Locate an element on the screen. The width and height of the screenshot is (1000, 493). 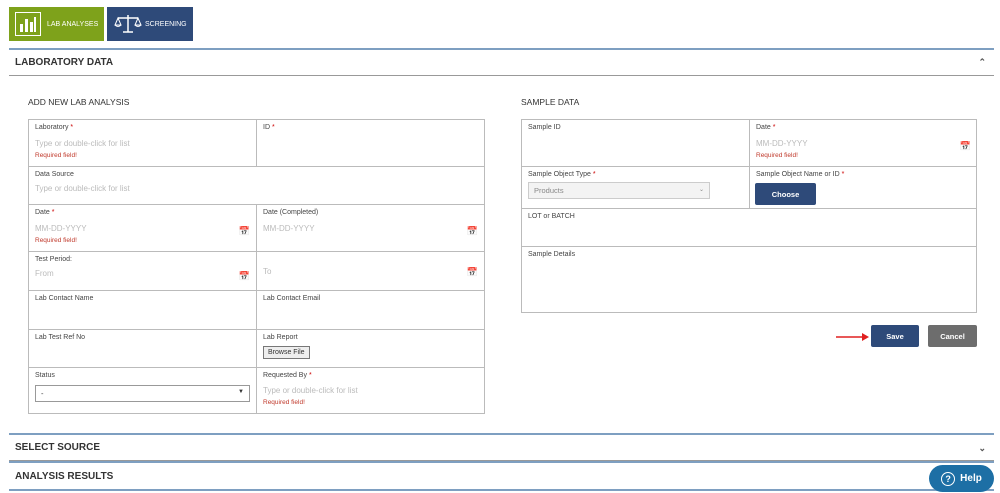
lab-contact-name-input is located at coordinates (142, 317).